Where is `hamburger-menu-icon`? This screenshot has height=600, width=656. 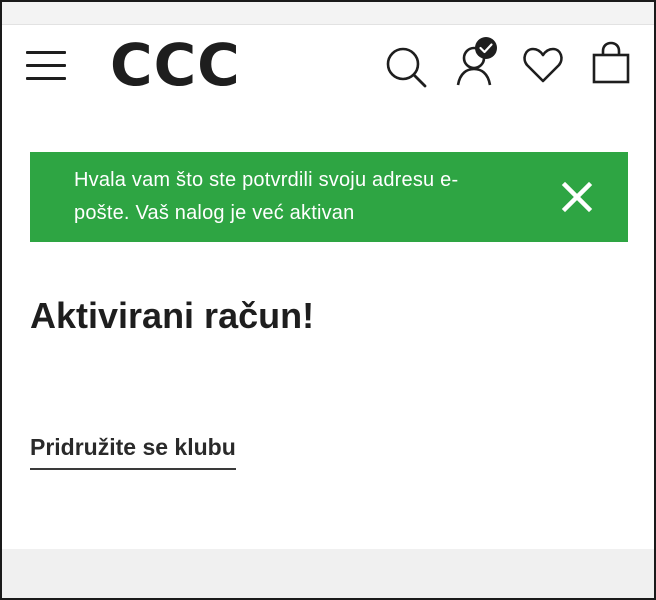 hamburger-menu-icon is located at coordinates (46, 52).